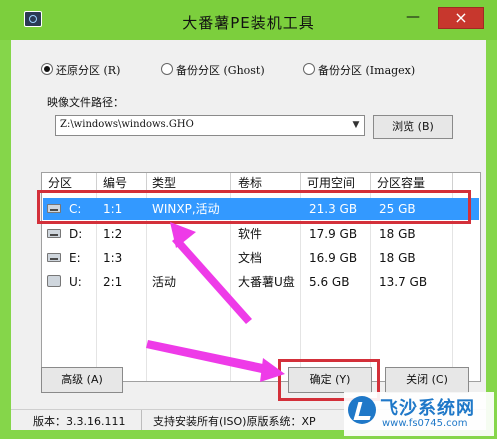 This screenshot has height=439, width=497. I want to click on column-header-partition: 分区, so click(60, 183).